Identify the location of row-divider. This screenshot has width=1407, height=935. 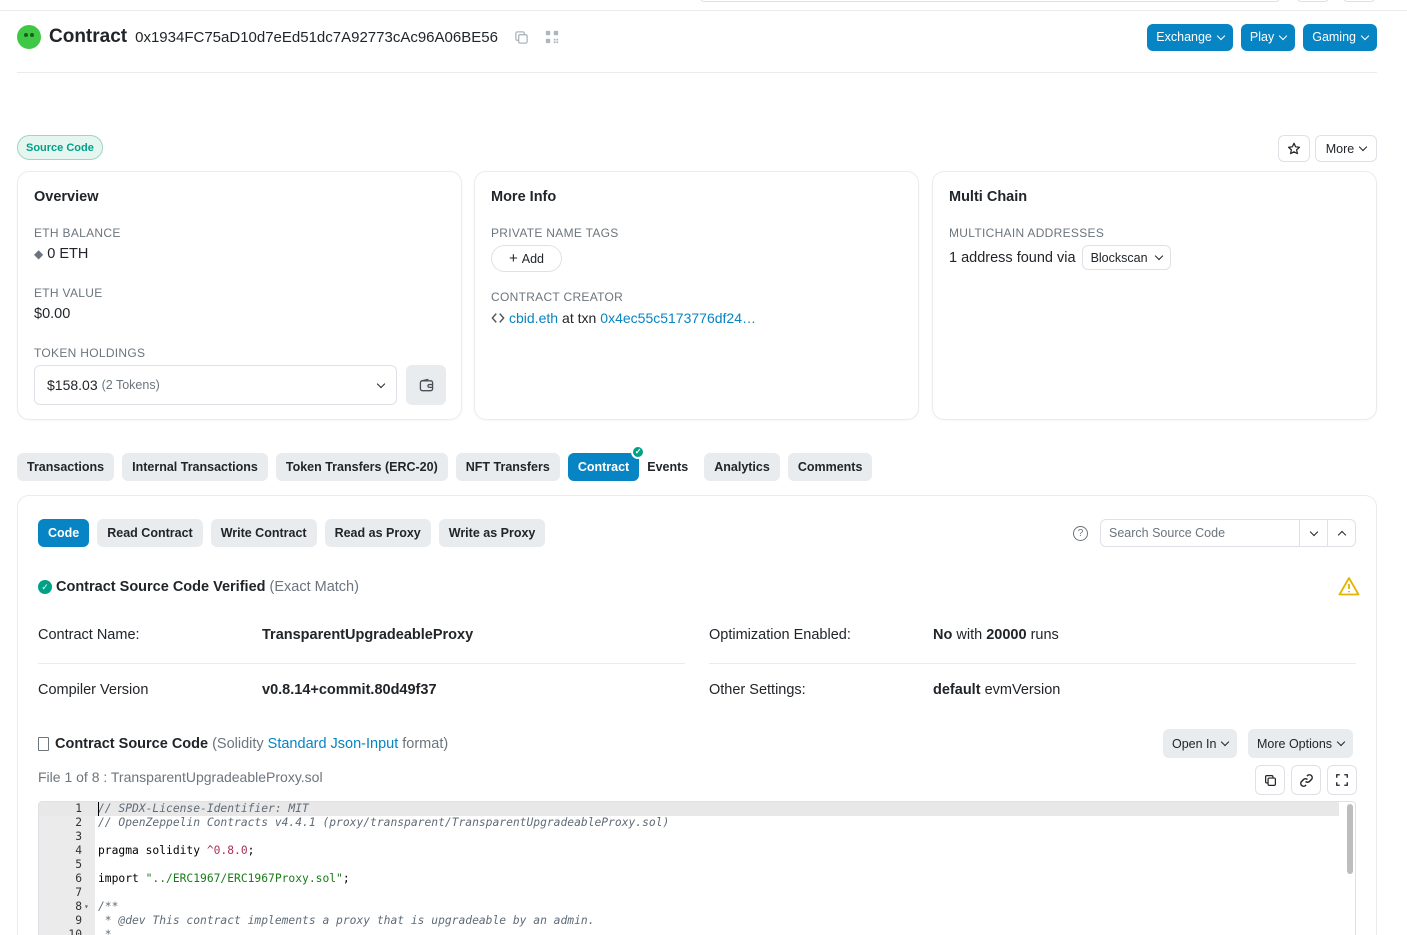
(1032, 663).